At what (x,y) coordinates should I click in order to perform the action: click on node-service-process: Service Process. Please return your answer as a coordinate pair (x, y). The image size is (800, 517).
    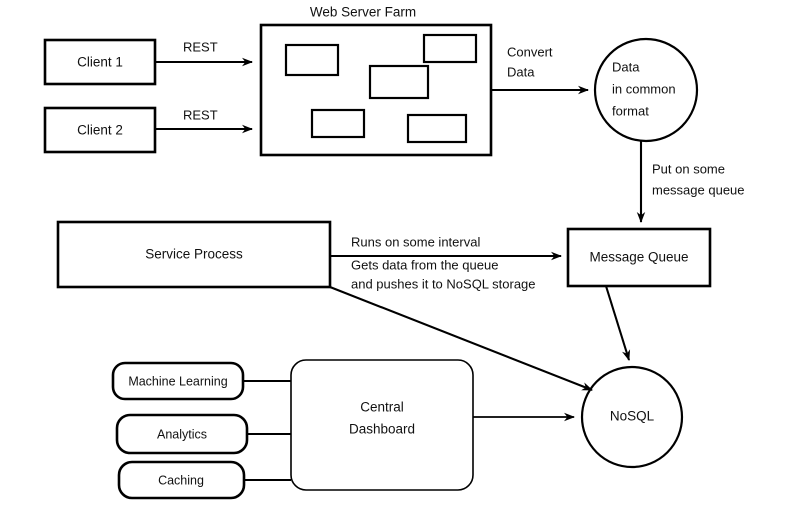
    Looking at the image, I should click on (194, 254).